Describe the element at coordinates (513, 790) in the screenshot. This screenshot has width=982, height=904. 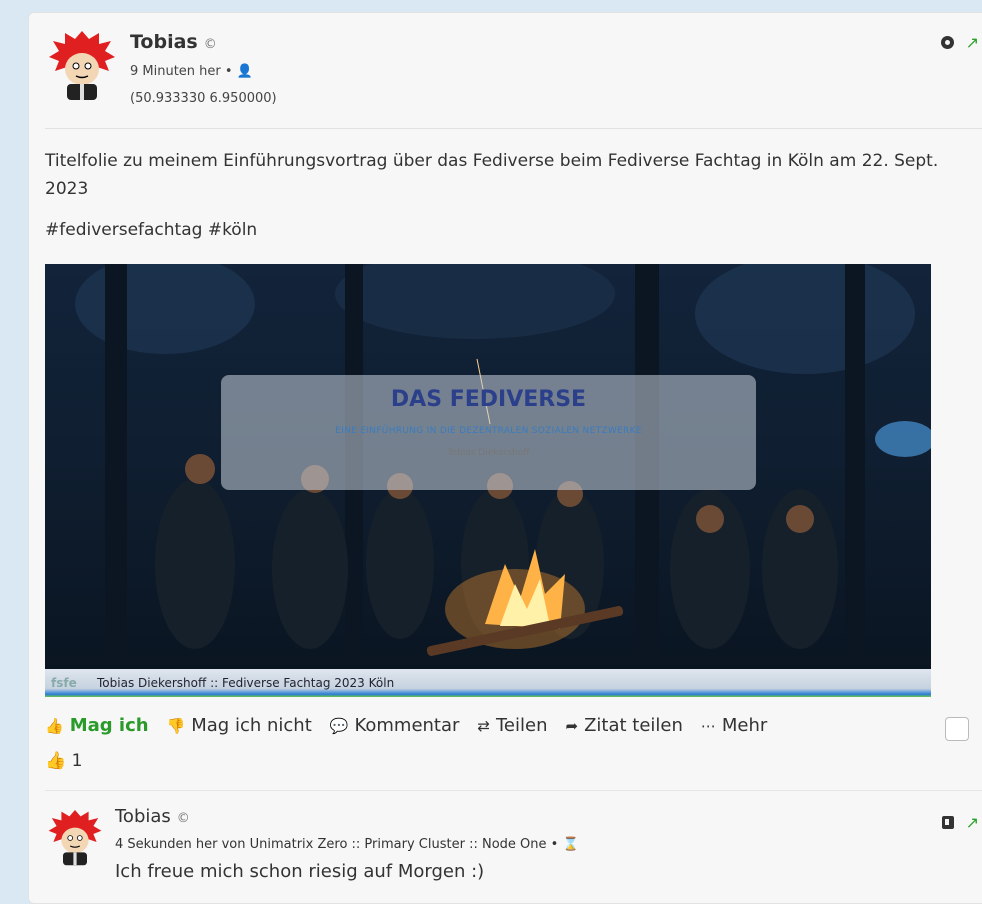
I see `comment-divider` at that location.